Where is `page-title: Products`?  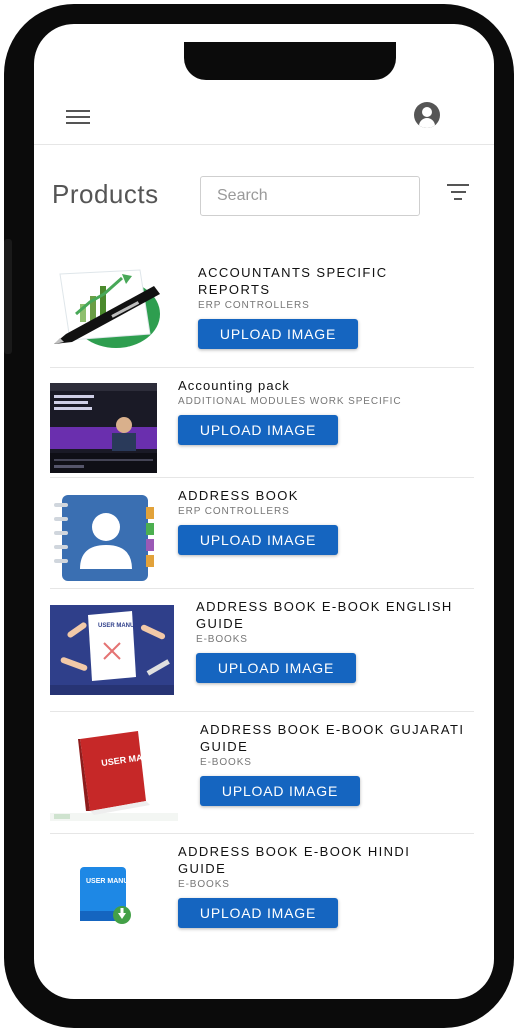
page-title: Products is located at coordinates (105, 194).